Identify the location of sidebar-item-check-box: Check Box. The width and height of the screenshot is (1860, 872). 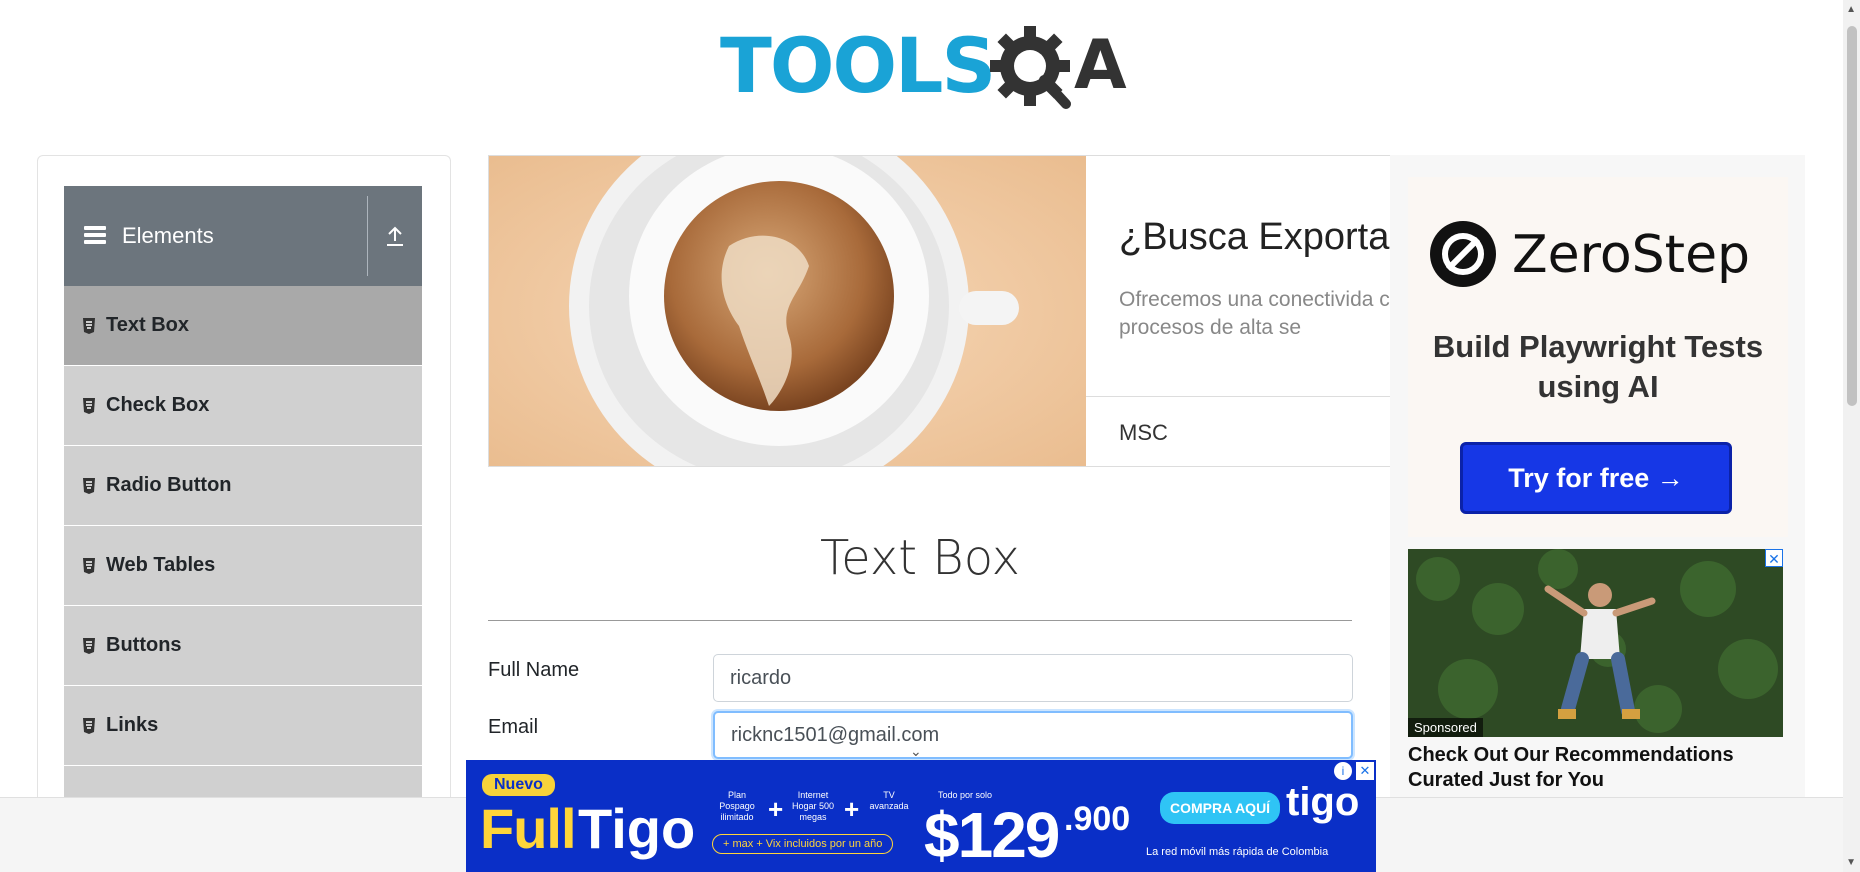
(243, 406).